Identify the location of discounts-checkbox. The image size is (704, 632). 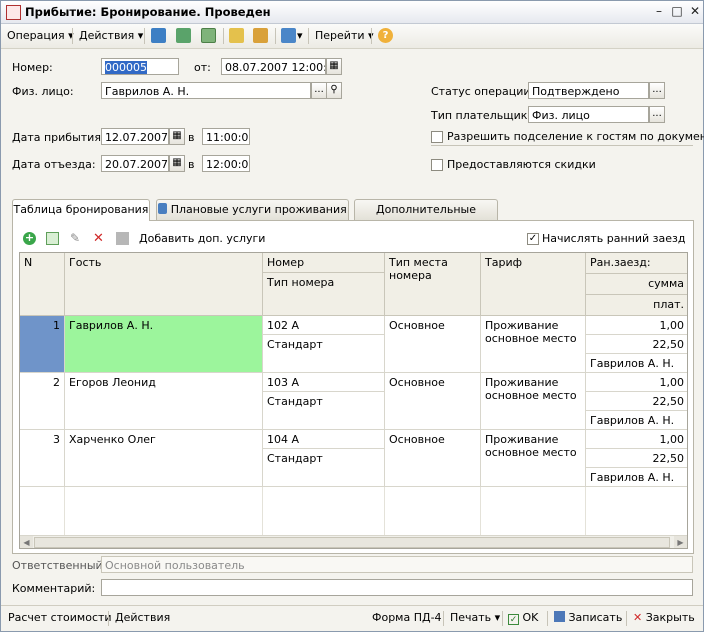
(437, 165).